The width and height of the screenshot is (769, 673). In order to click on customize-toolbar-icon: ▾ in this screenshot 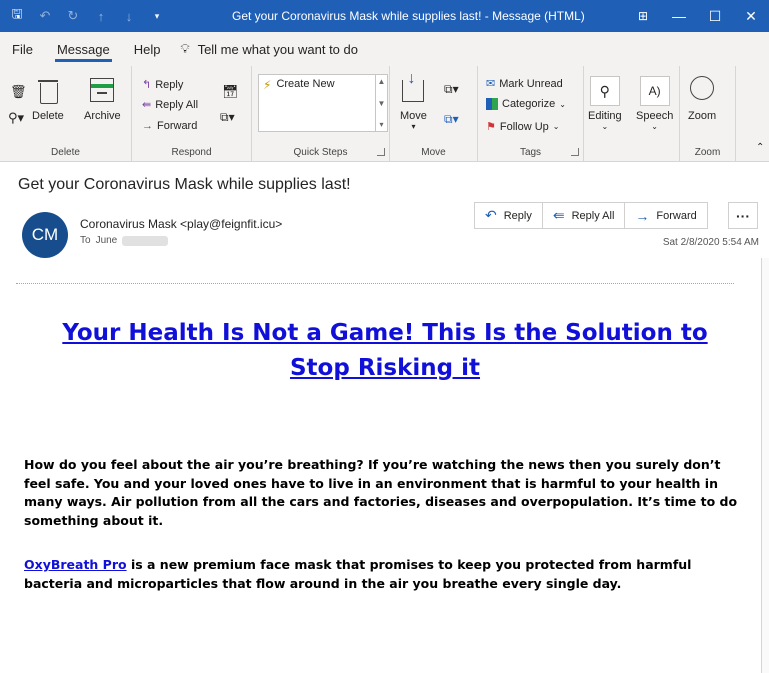, I will do `click(157, 16)`.